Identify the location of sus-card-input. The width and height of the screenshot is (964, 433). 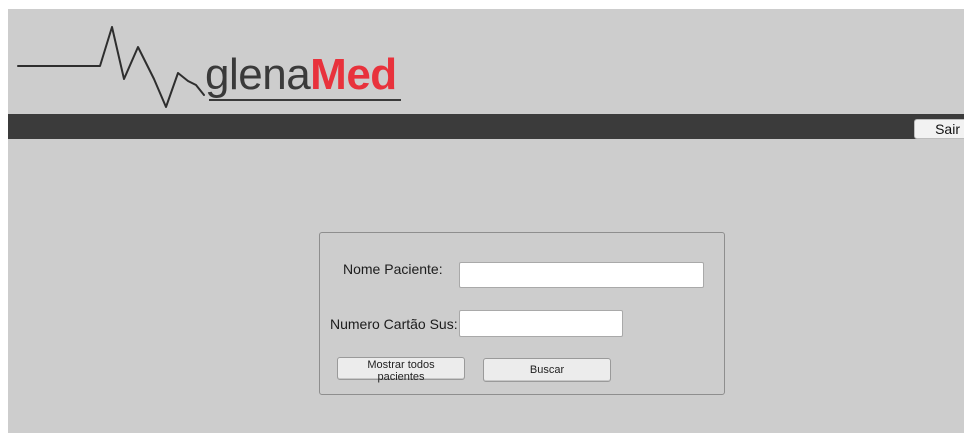
(541, 323).